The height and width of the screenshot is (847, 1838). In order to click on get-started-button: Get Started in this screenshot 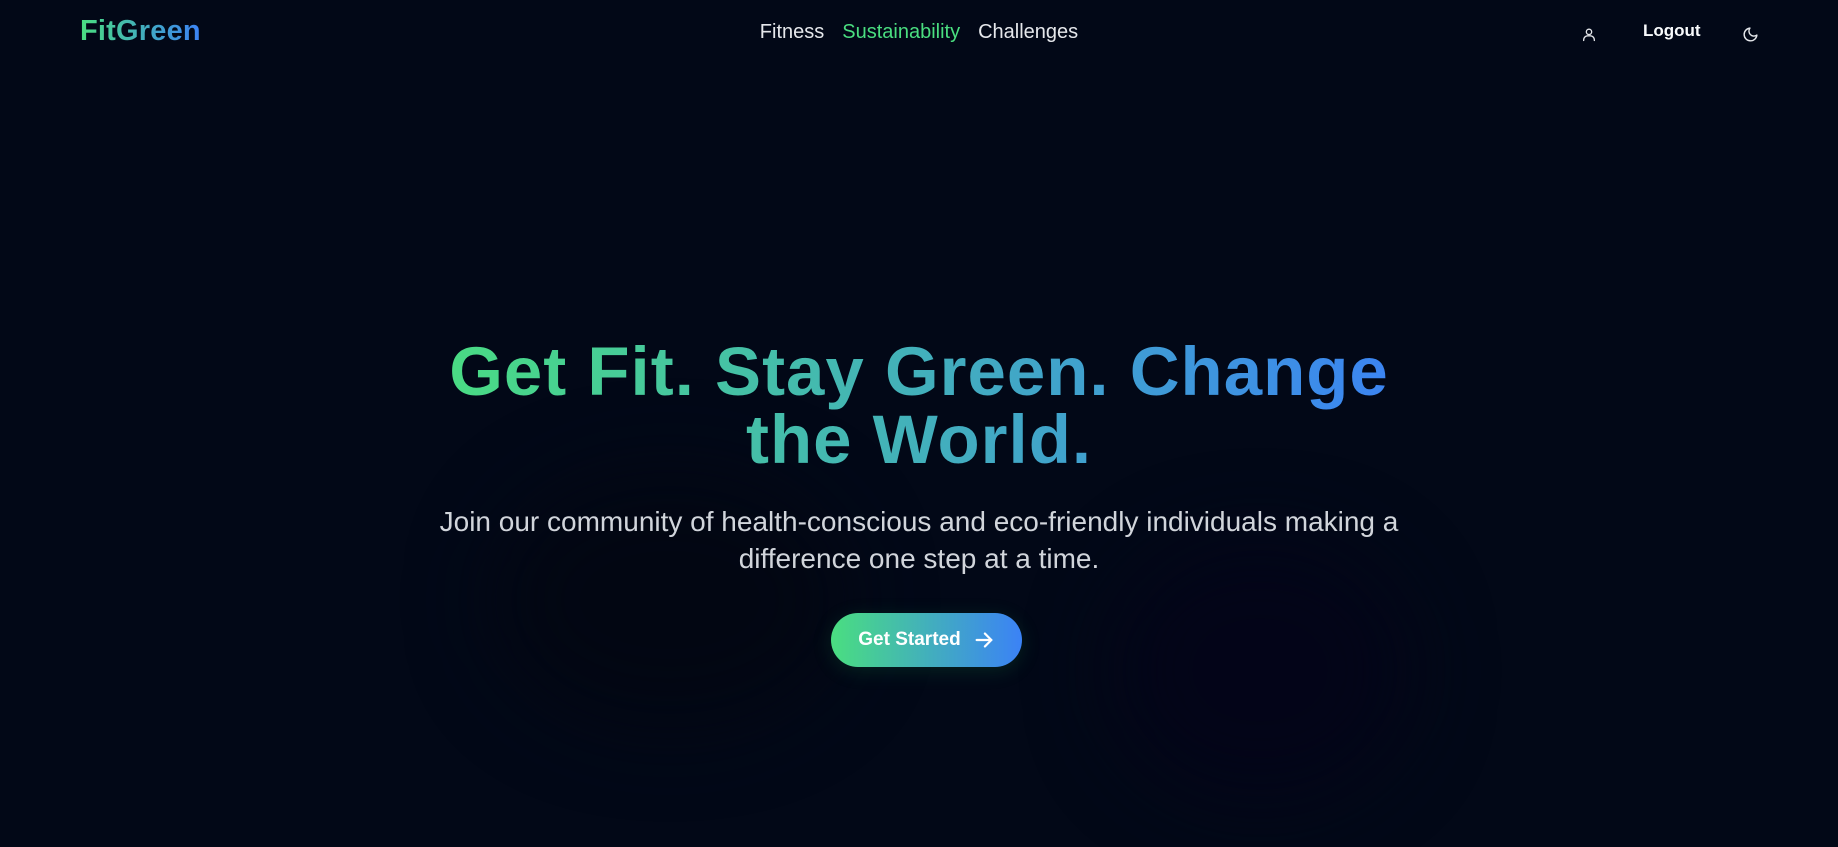, I will do `click(926, 640)`.